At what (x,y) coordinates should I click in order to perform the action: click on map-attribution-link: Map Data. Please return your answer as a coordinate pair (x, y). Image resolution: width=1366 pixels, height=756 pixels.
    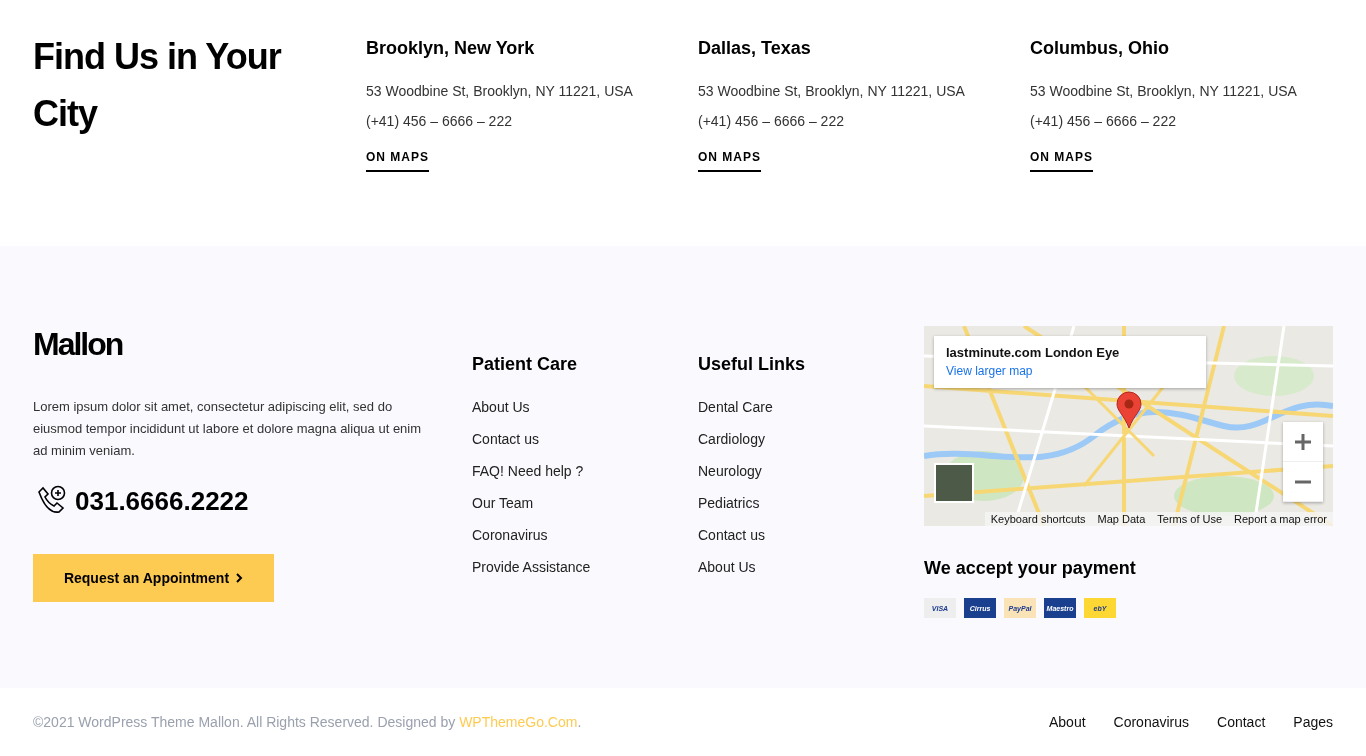
    Looking at the image, I should click on (1121, 519).